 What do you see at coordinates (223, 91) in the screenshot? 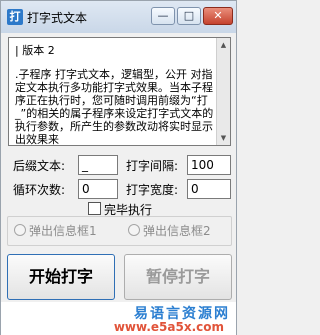
I see `vertical-scrollbar: ▲ ▼` at bounding box center [223, 91].